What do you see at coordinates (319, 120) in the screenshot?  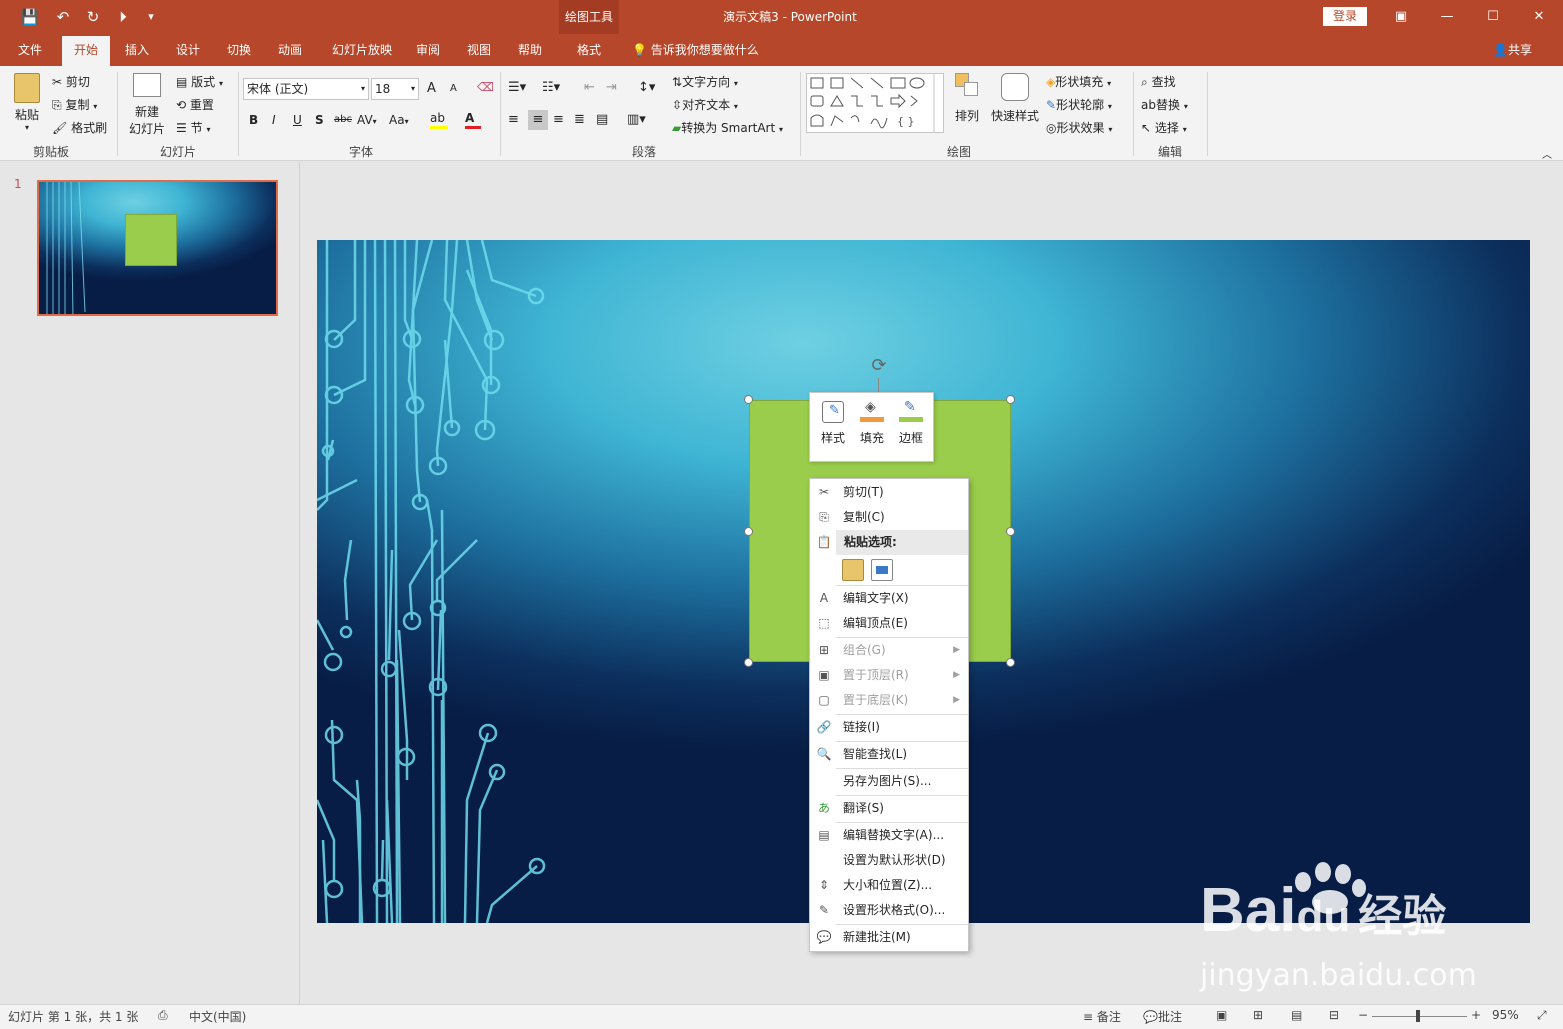 I see `shadow-button: S` at bounding box center [319, 120].